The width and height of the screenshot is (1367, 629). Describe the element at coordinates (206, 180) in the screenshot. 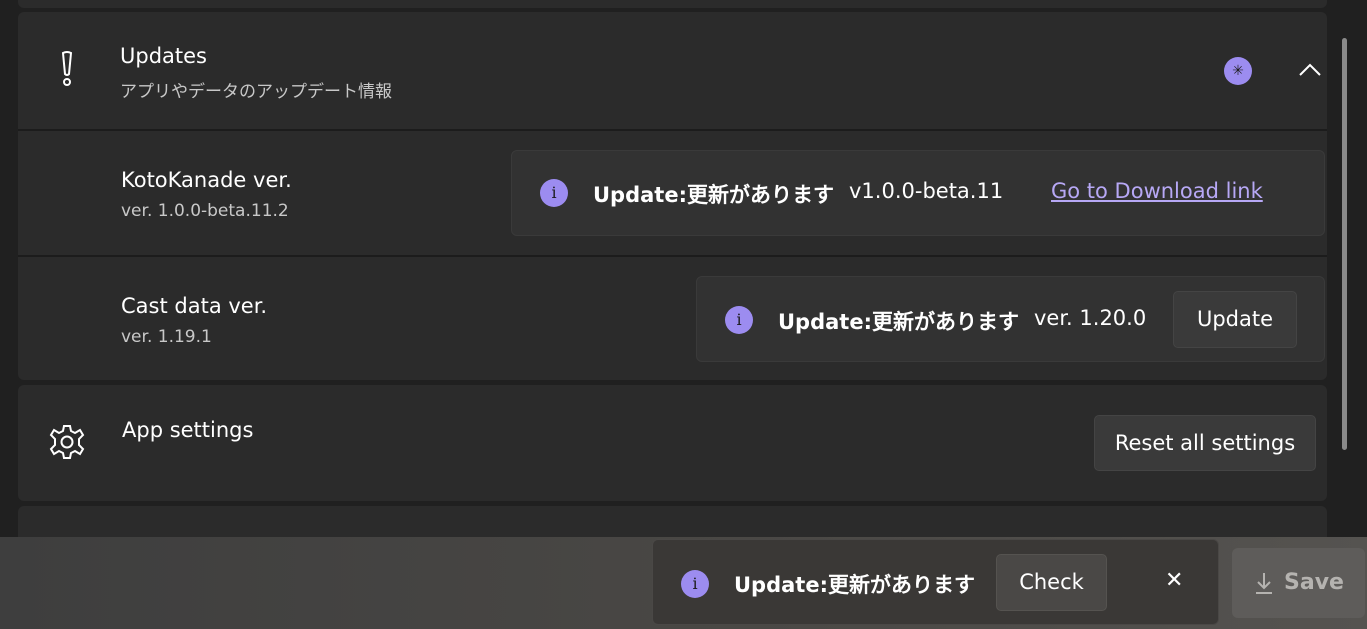

I see `kotokanade-title: KotoKanade ver.` at that location.